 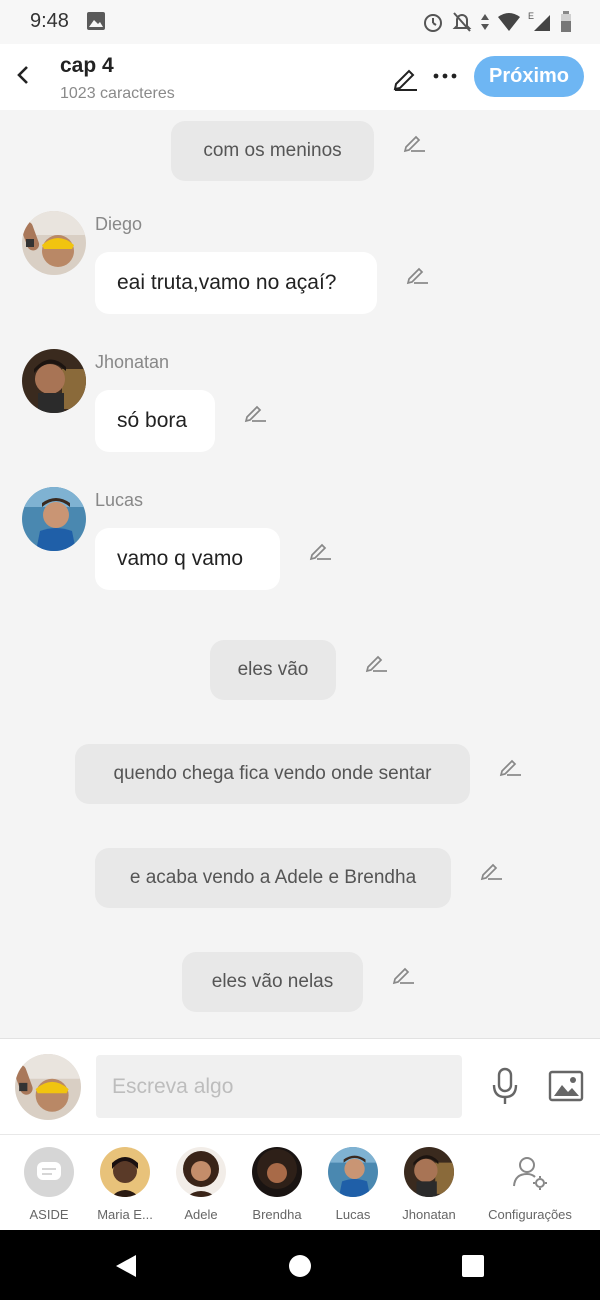 I want to click on speaker-name: Jhonatan, so click(x=132, y=362).